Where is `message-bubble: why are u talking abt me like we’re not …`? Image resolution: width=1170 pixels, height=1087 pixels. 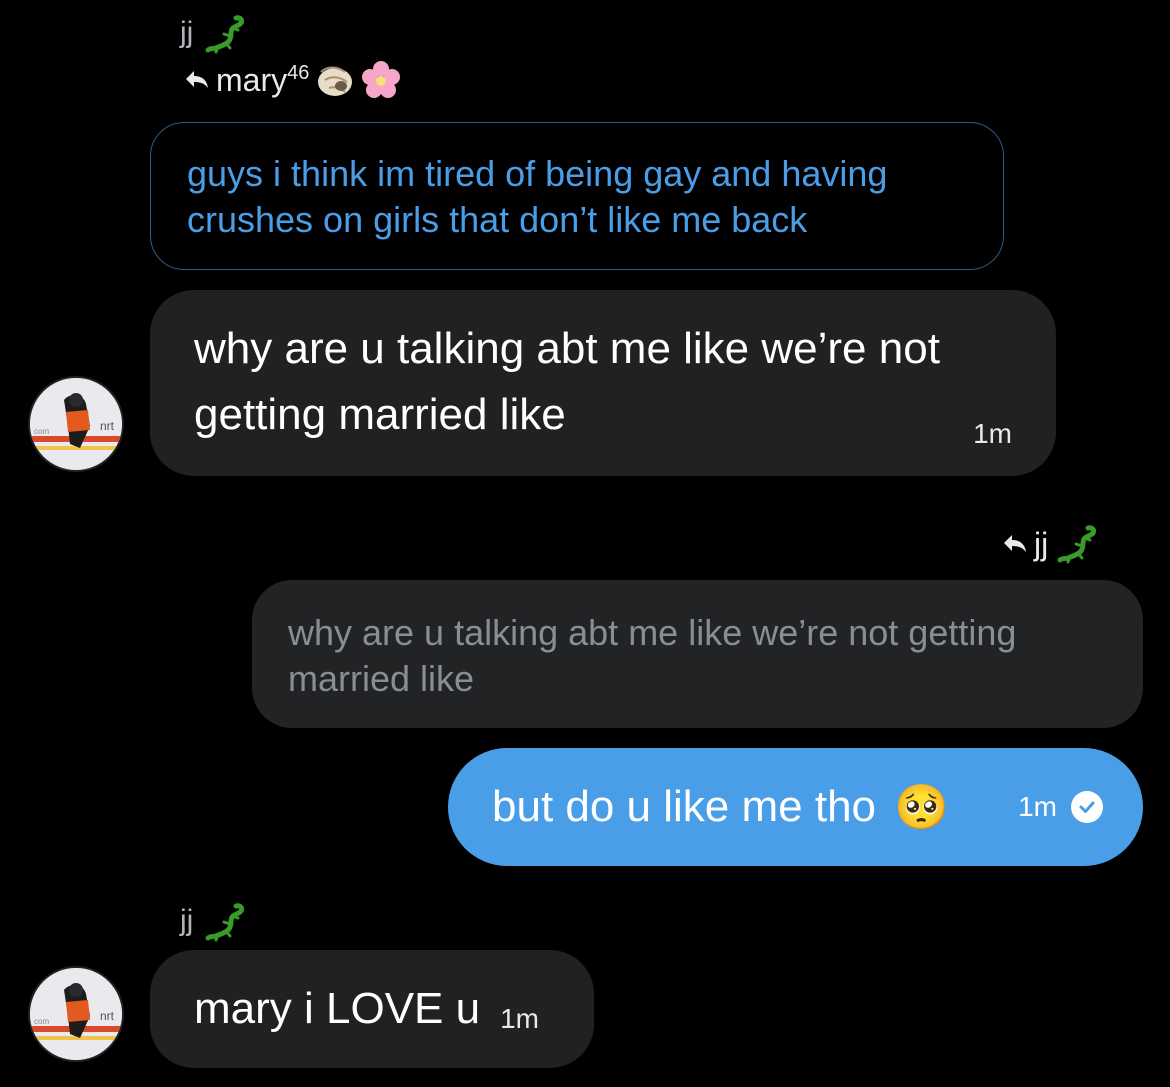 message-bubble: why are u talking abt me like we’re not … is located at coordinates (603, 383).